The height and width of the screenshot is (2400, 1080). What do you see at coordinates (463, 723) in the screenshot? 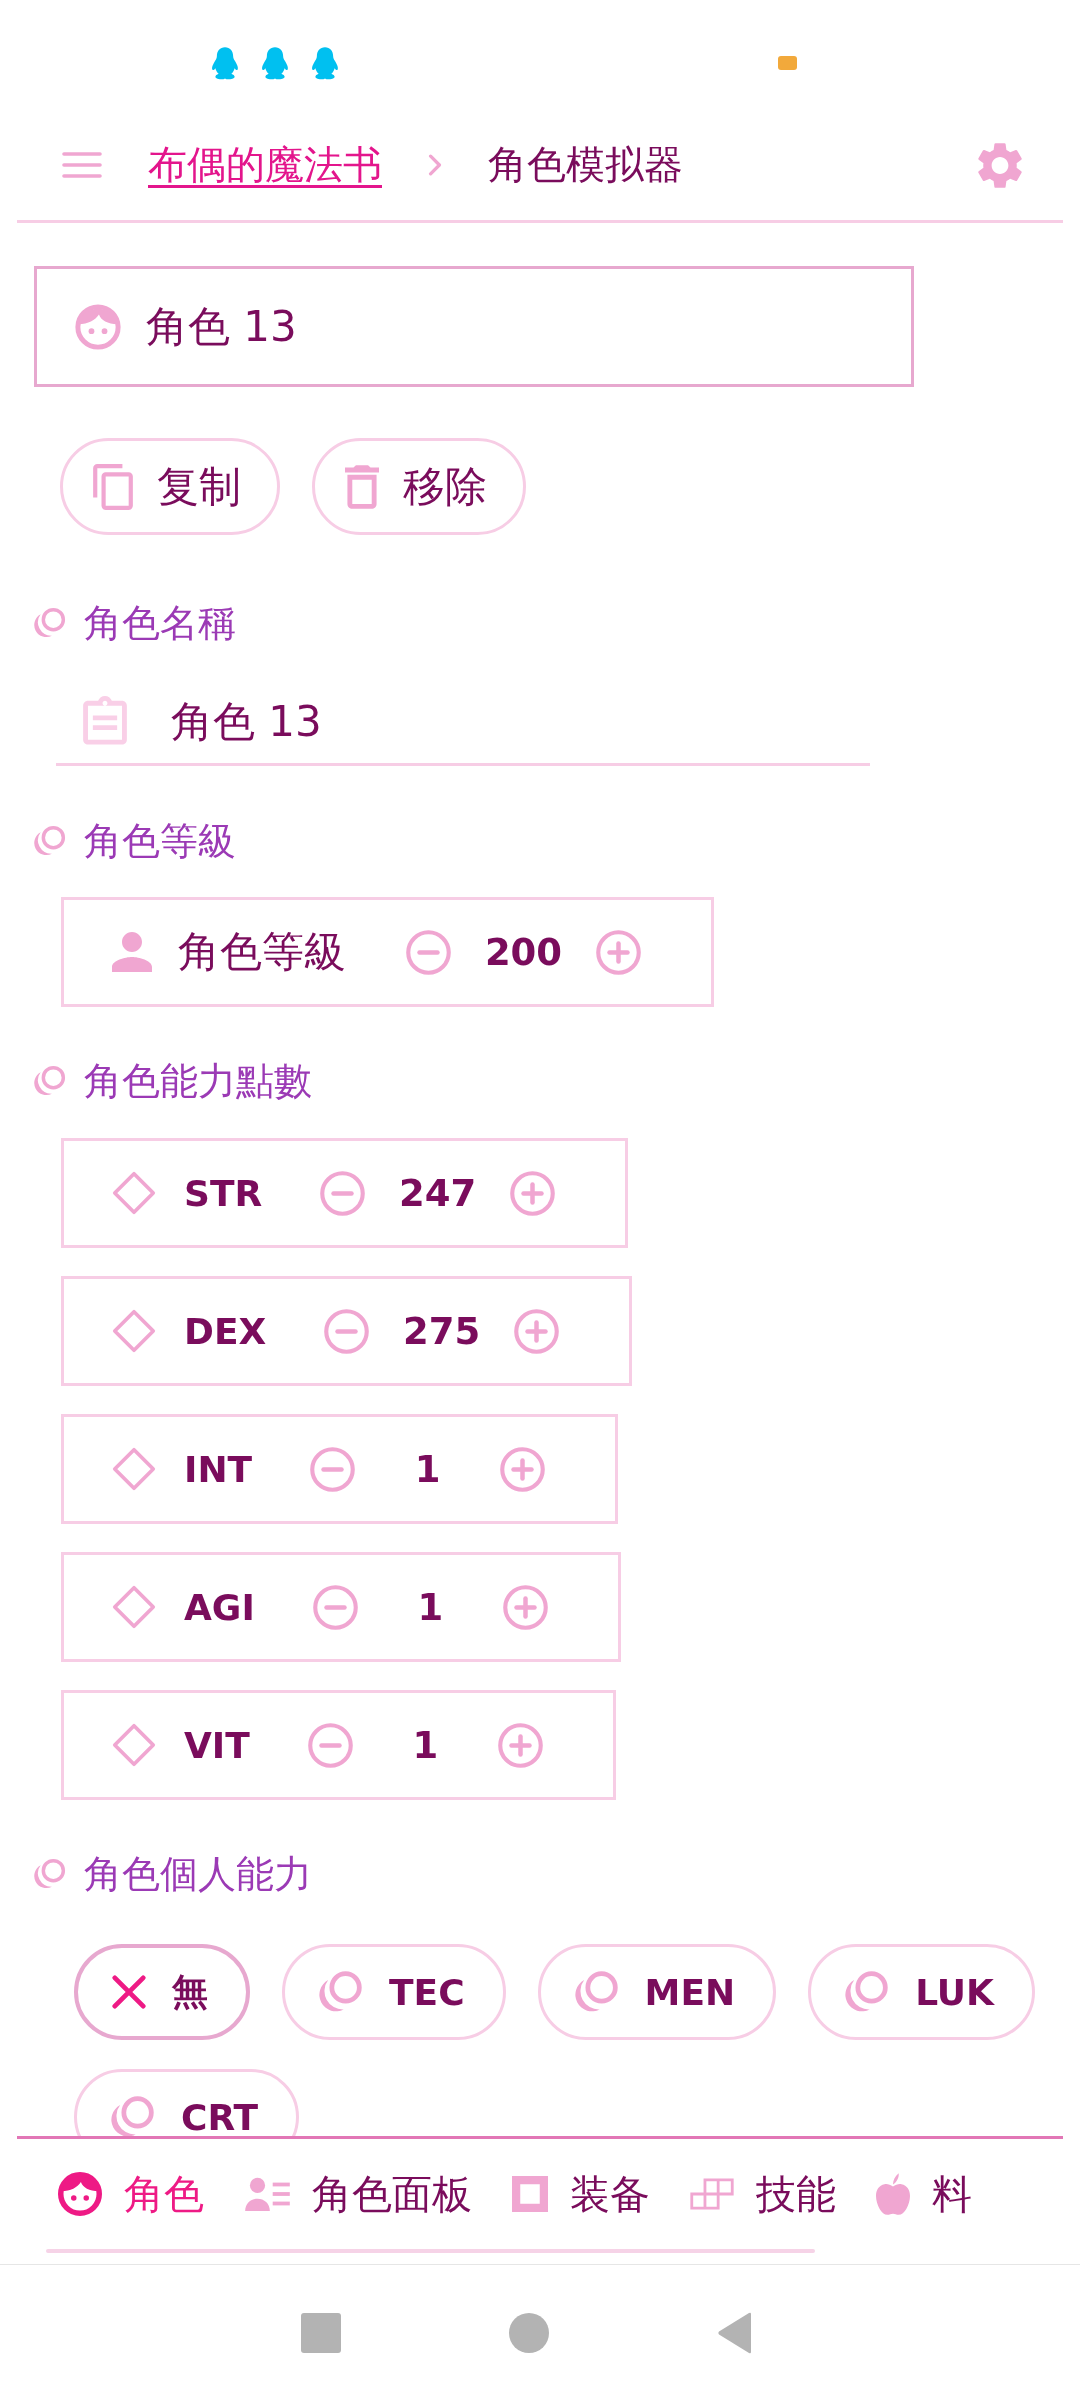
I see `name-field: 角色 13` at bounding box center [463, 723].